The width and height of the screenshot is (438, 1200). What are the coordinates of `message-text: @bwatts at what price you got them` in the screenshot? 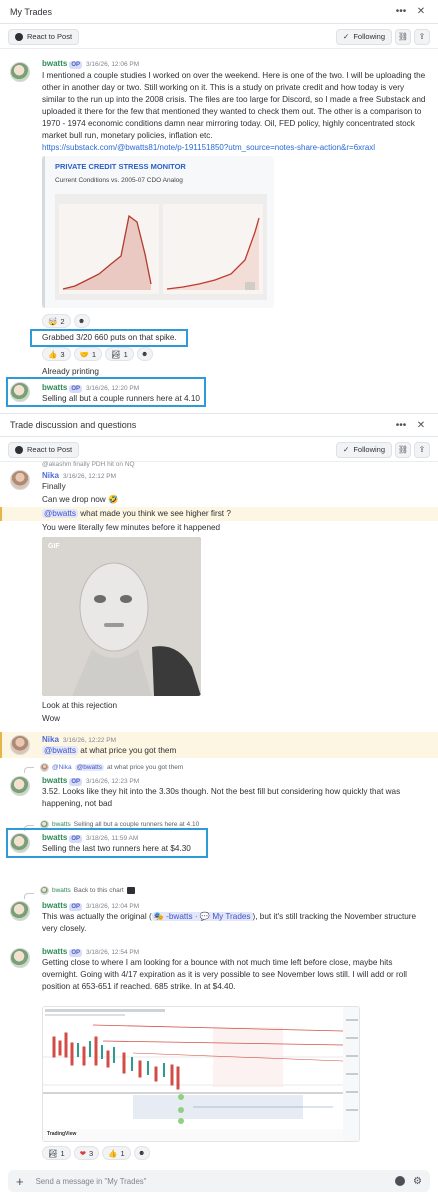 It's located at (109, 751).